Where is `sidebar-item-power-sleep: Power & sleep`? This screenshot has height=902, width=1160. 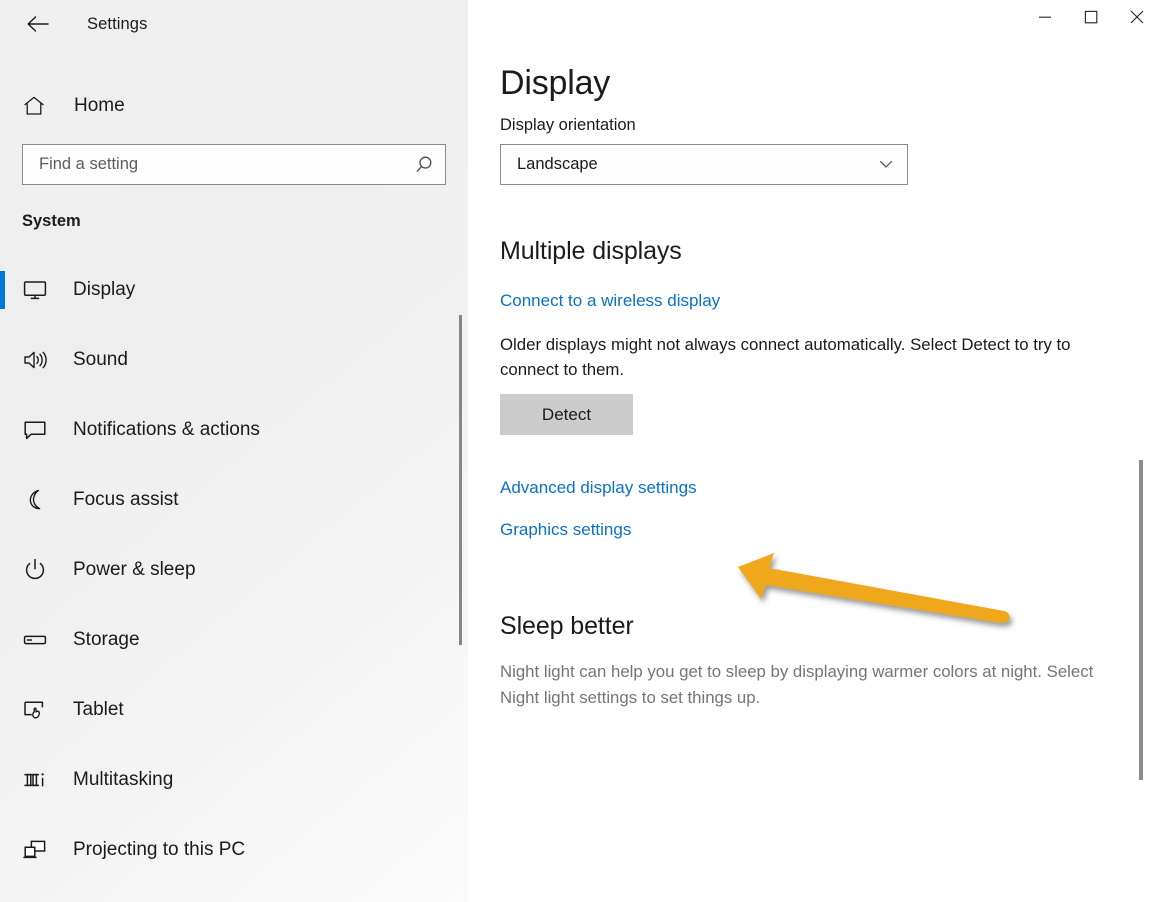 sidebar-item-power-sleep: Power & sleep is located at coordinates (234, 570).